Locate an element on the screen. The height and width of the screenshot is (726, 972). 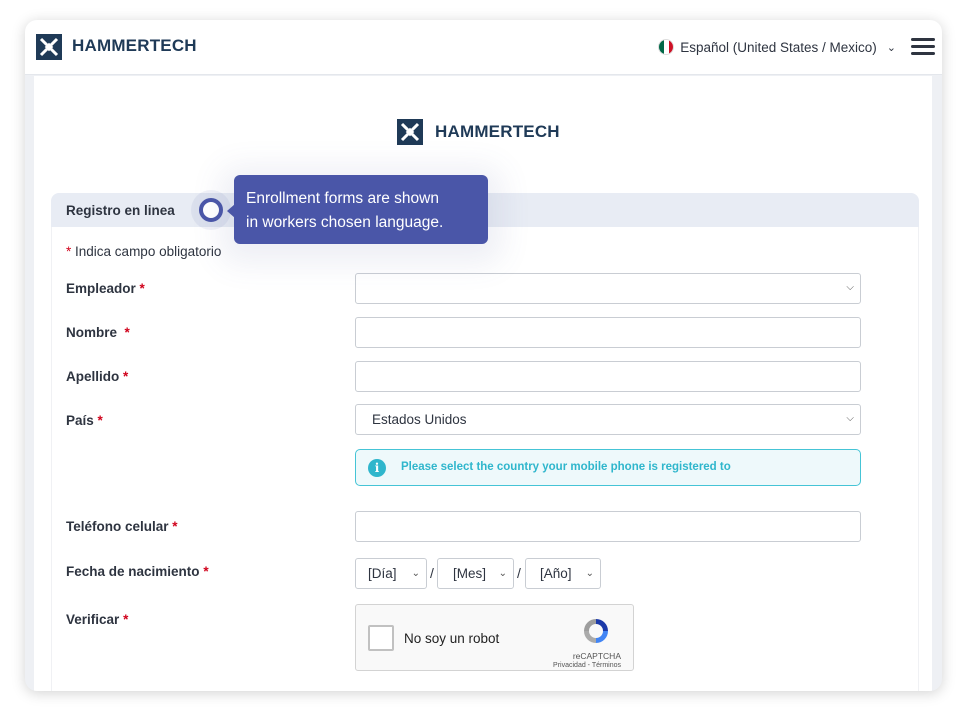
recaptcha-checkbox is located at coordinates (381, 638).